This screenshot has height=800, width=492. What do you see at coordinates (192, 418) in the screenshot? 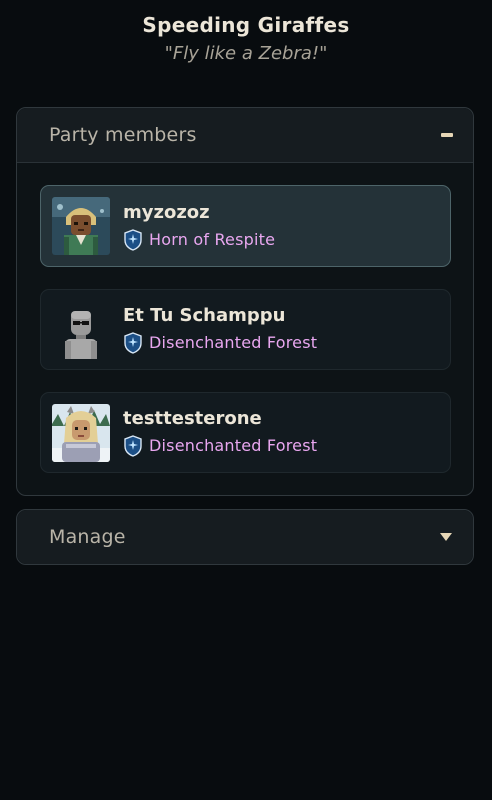
I see `member-name: testtesterone` at bounding box center [192, 418].